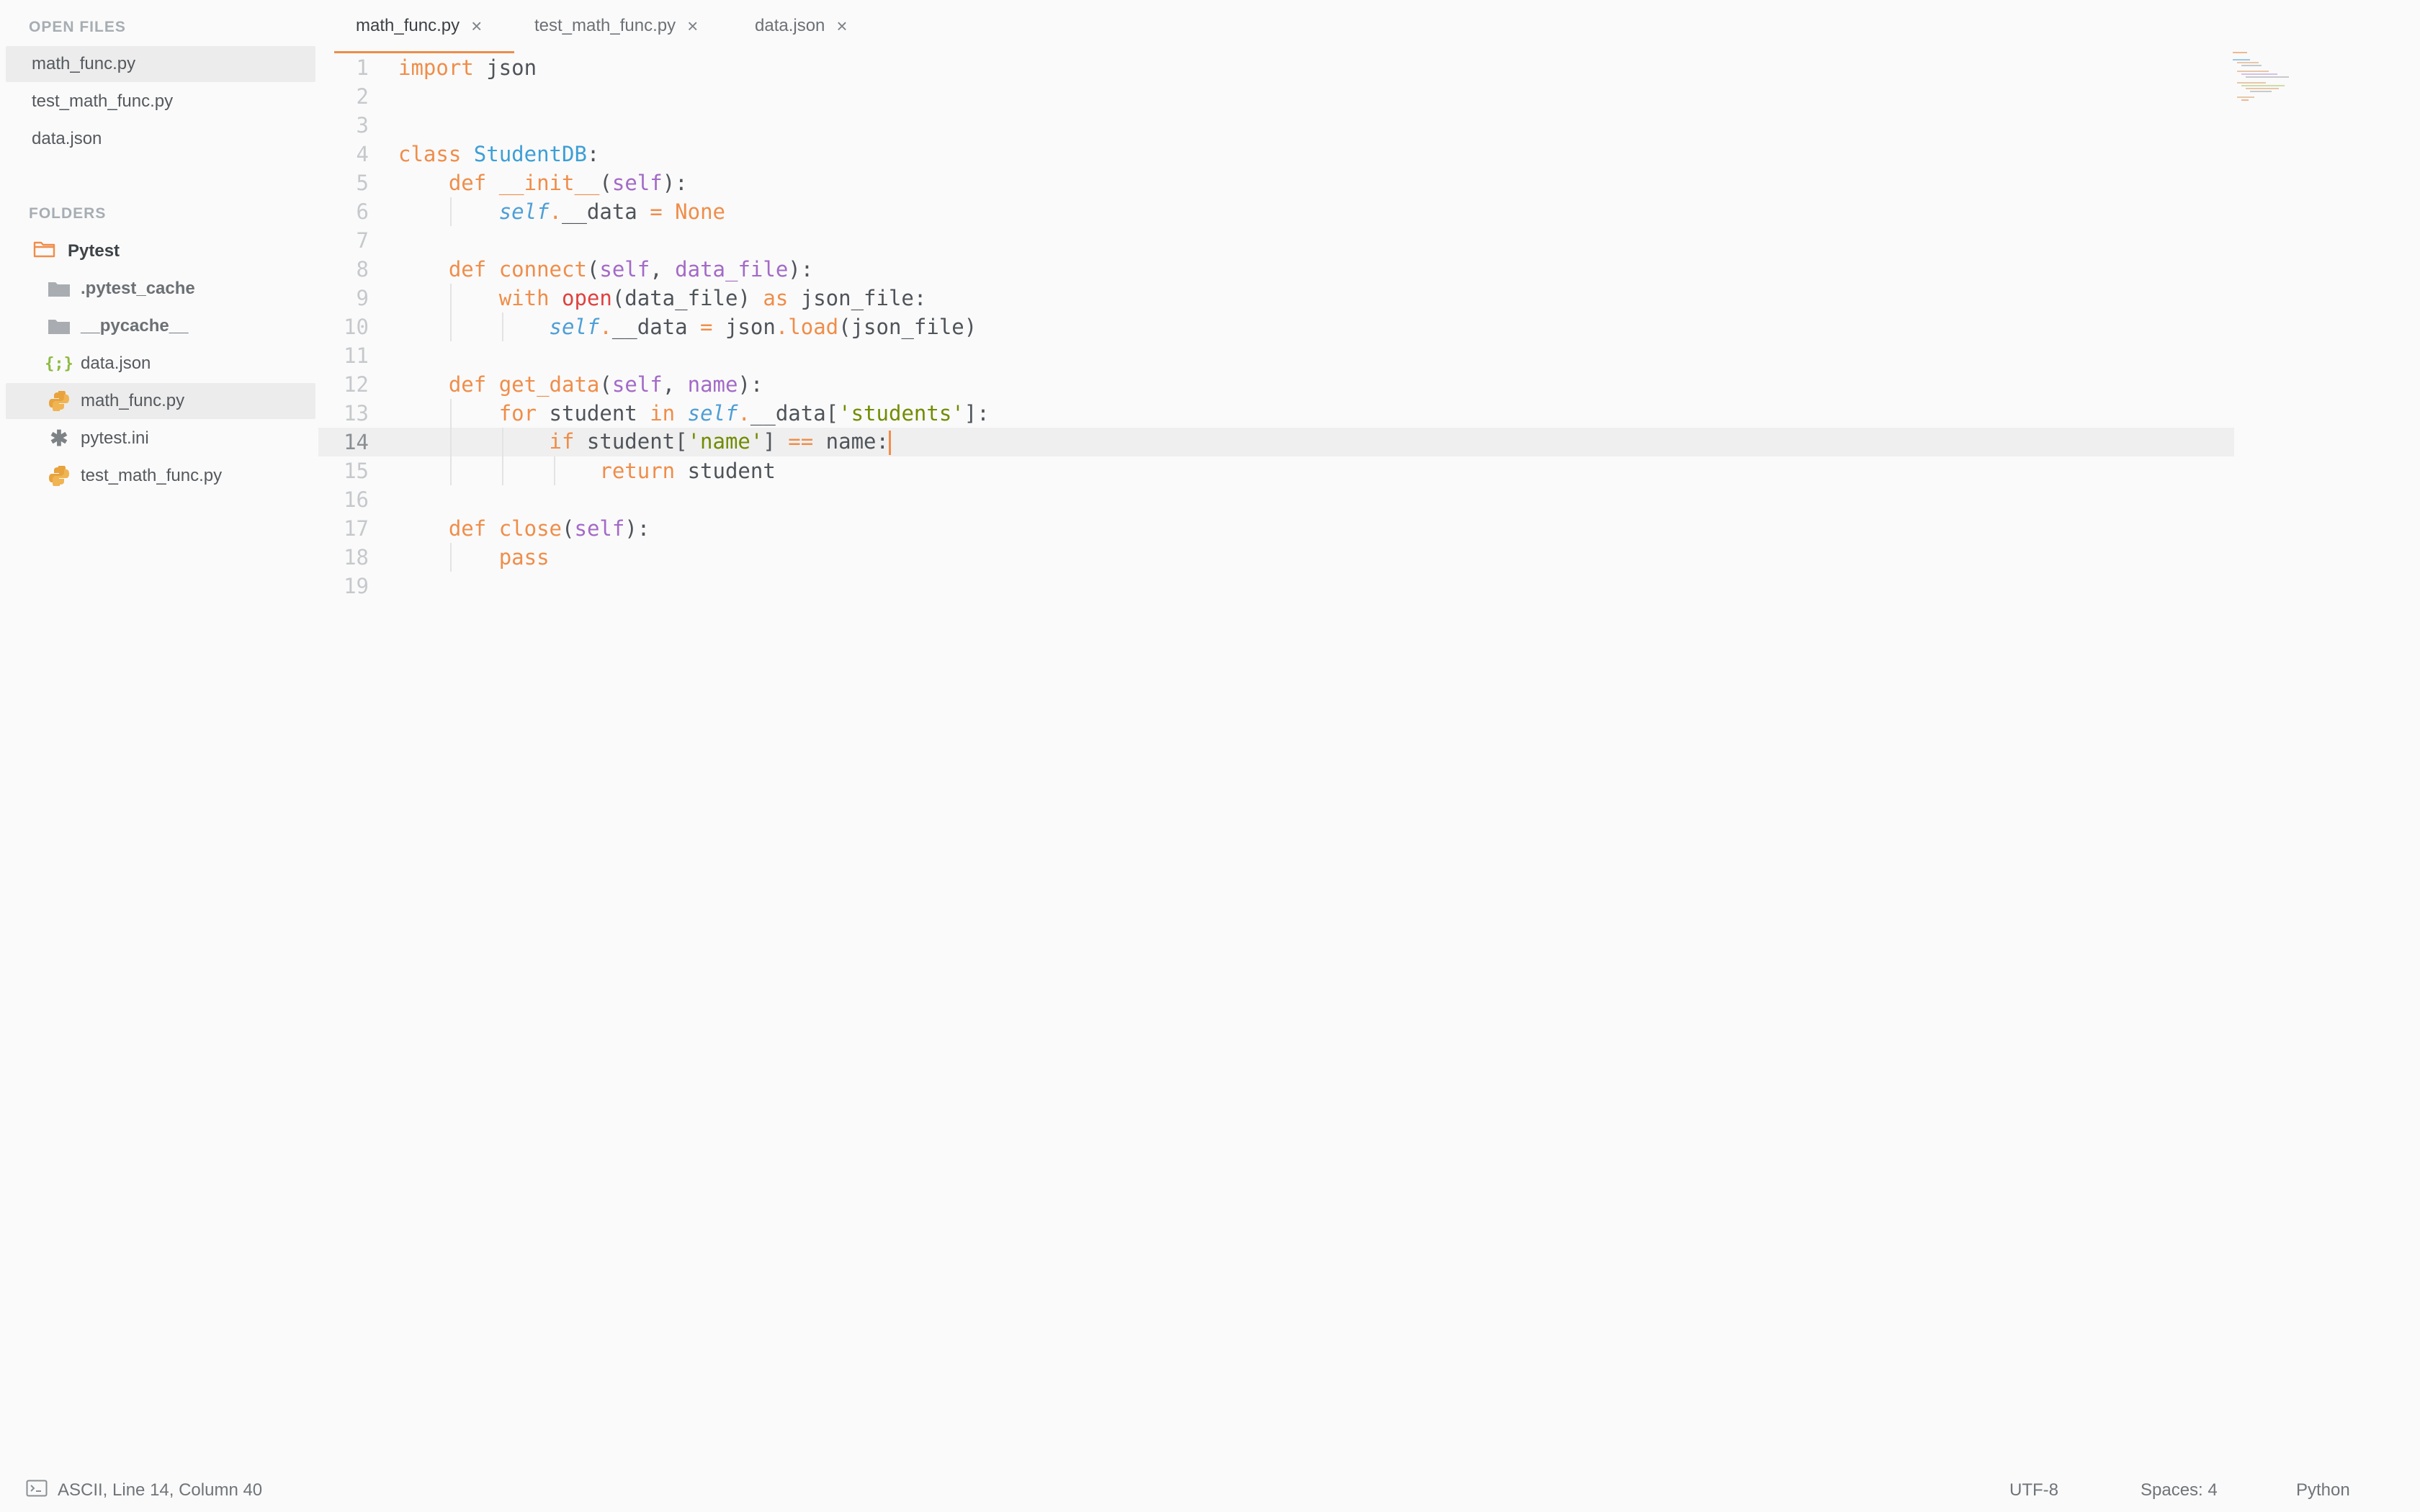  What do you see at coordinates (103, 101) in the screenshot?
I see `open-file-label: test_math_func.py` at bounding box center [103, 101].